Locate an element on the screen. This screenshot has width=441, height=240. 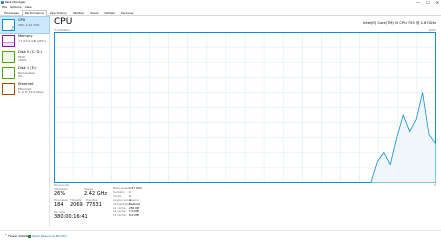
stat-value: 77531 is located at coordinates (94, 205).